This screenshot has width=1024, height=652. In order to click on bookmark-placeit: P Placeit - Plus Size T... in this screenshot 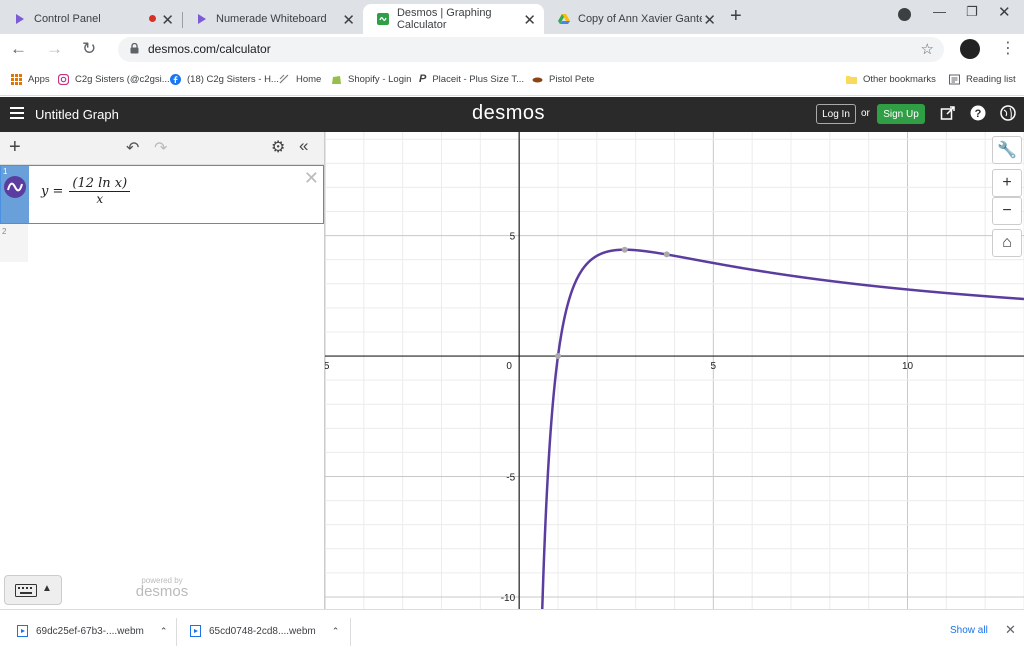, I will do `click(471, 80)`.